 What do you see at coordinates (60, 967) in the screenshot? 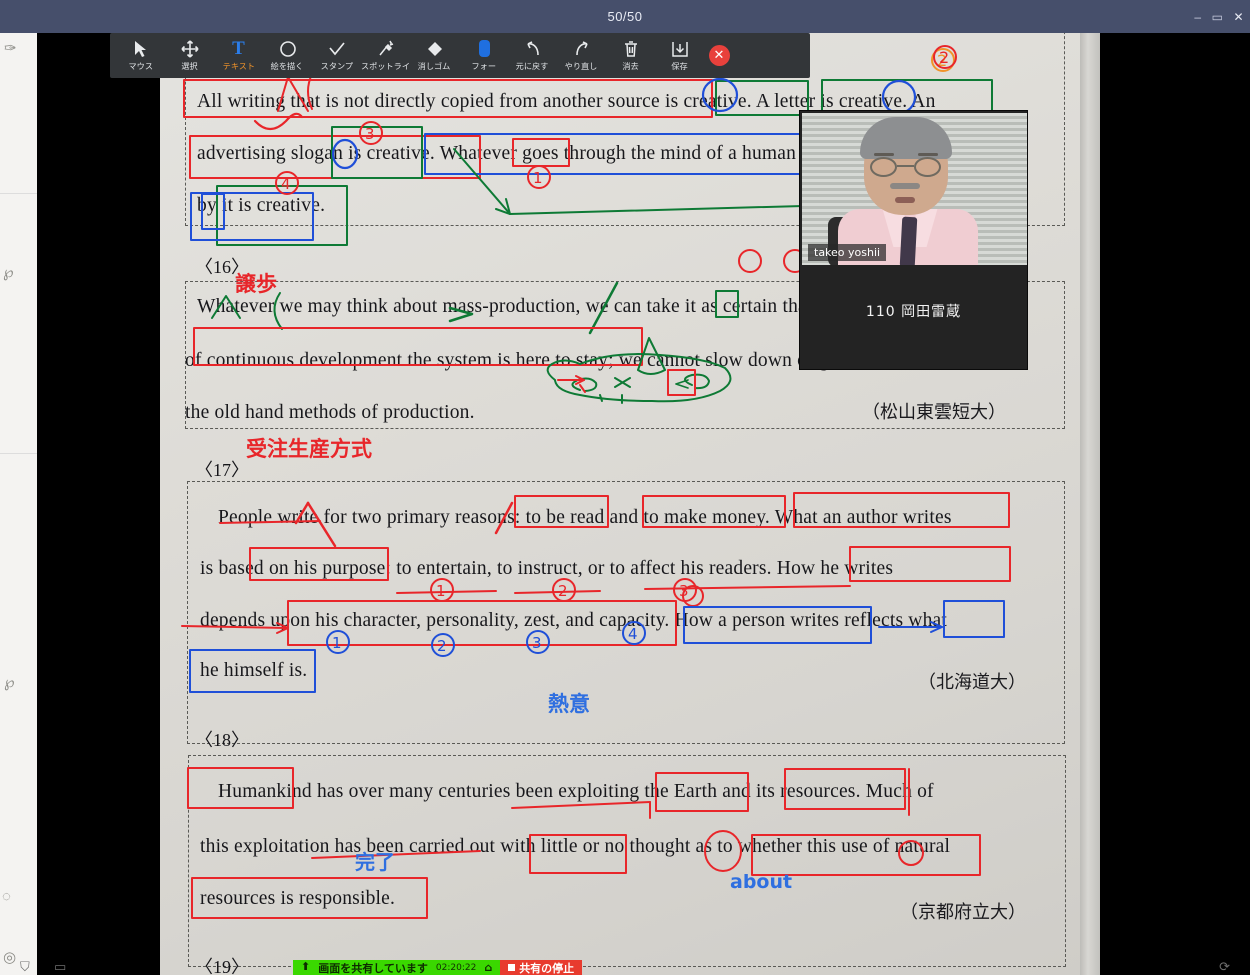
I see `tabs-icon: ▭` at bounding box center [60, 967].